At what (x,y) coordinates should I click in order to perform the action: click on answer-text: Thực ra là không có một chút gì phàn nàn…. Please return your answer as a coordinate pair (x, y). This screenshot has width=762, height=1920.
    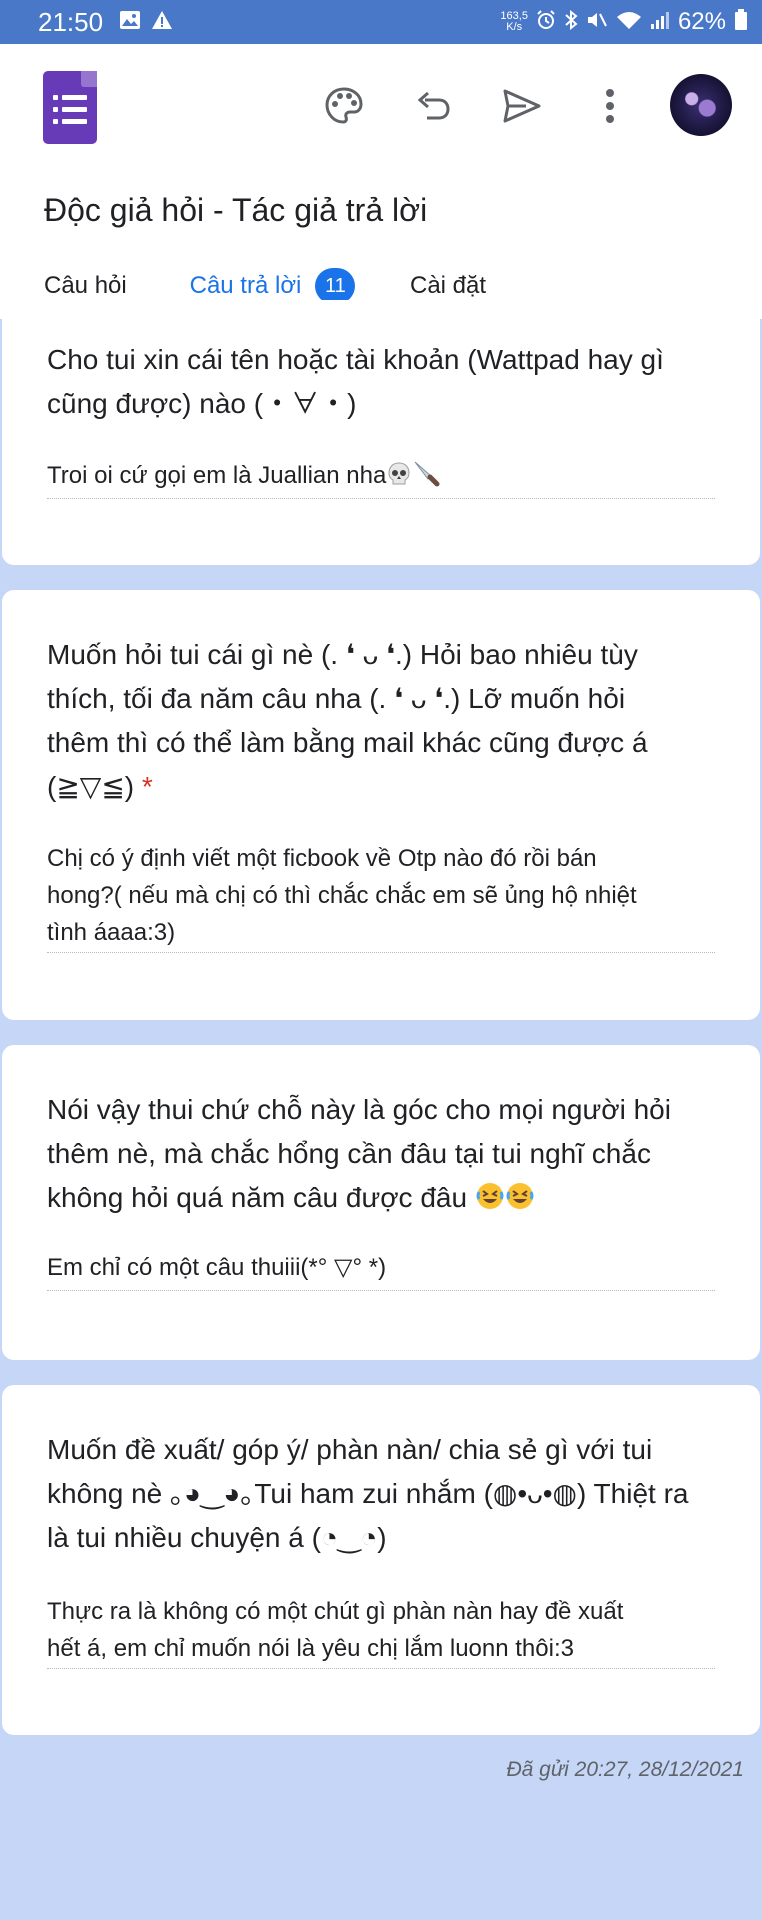
    Looking at the image, I should click on (335, 1630).